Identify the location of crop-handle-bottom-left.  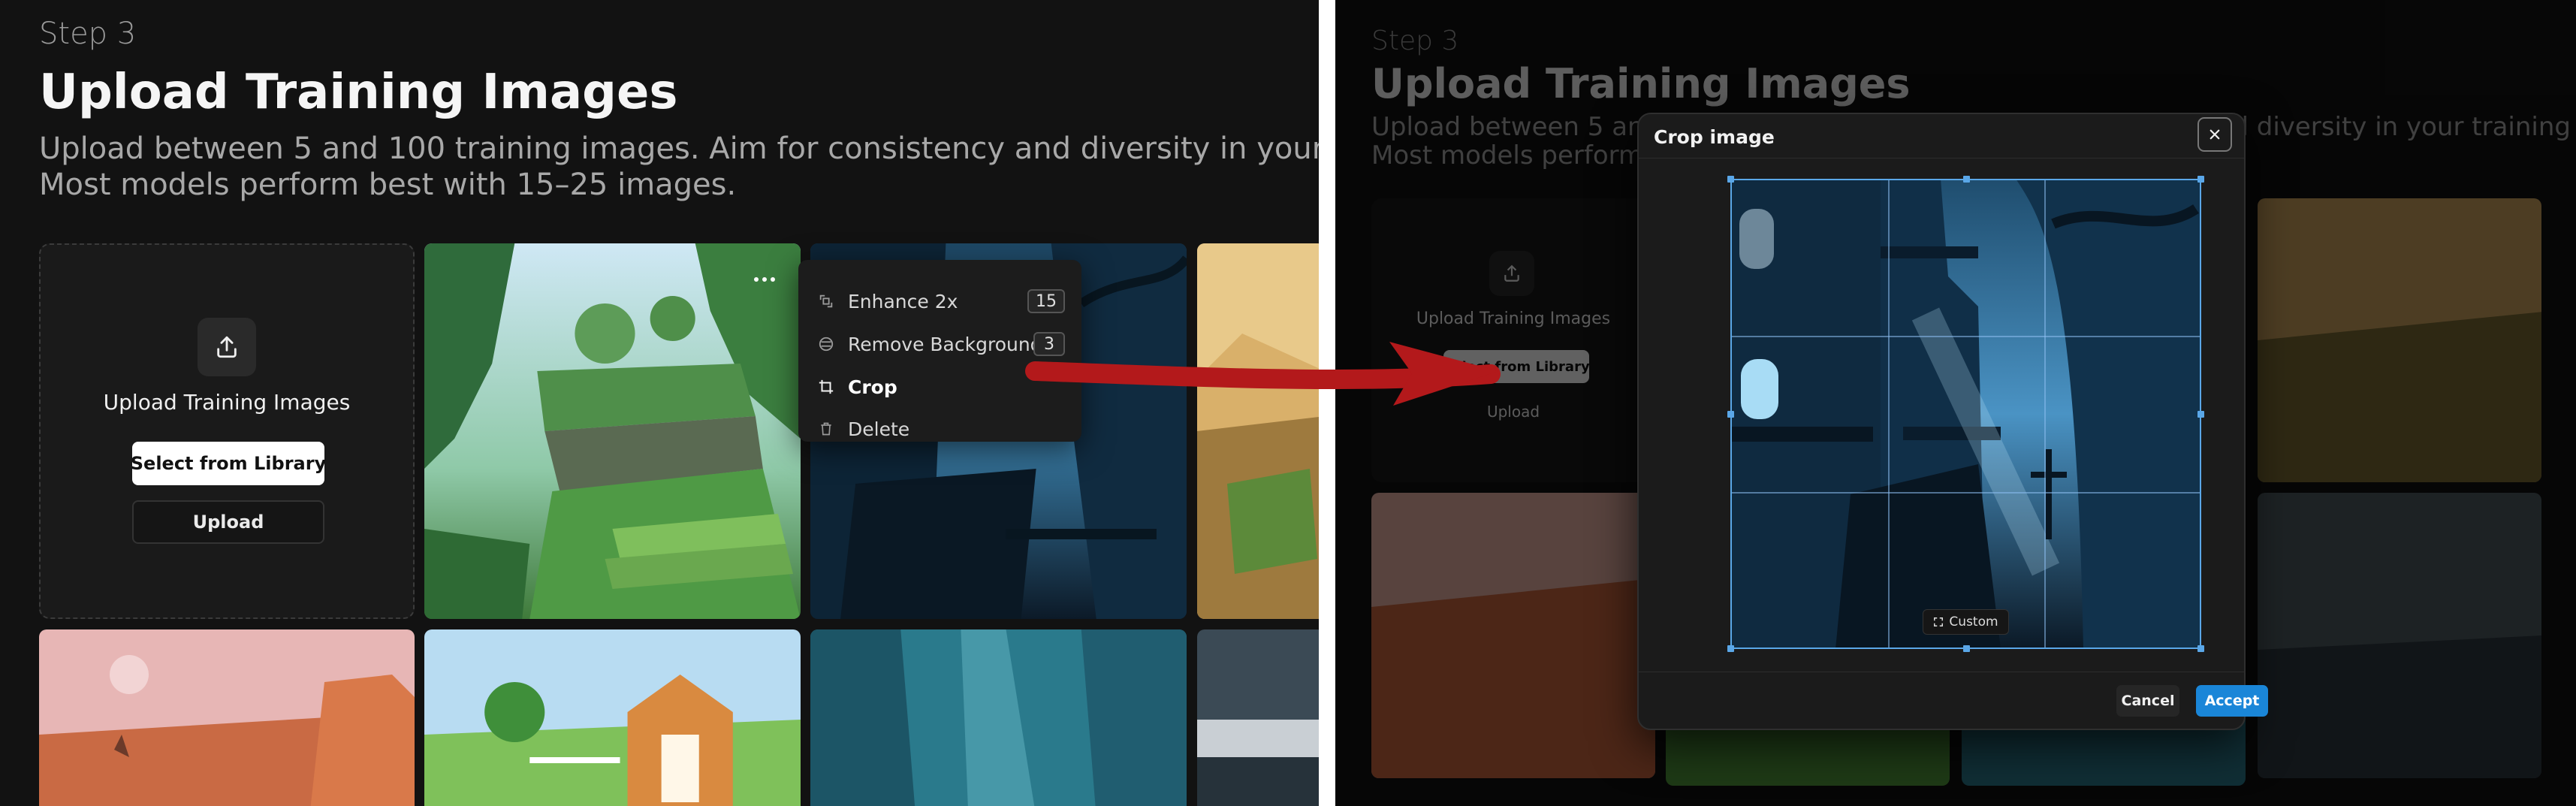
(1730, 648).